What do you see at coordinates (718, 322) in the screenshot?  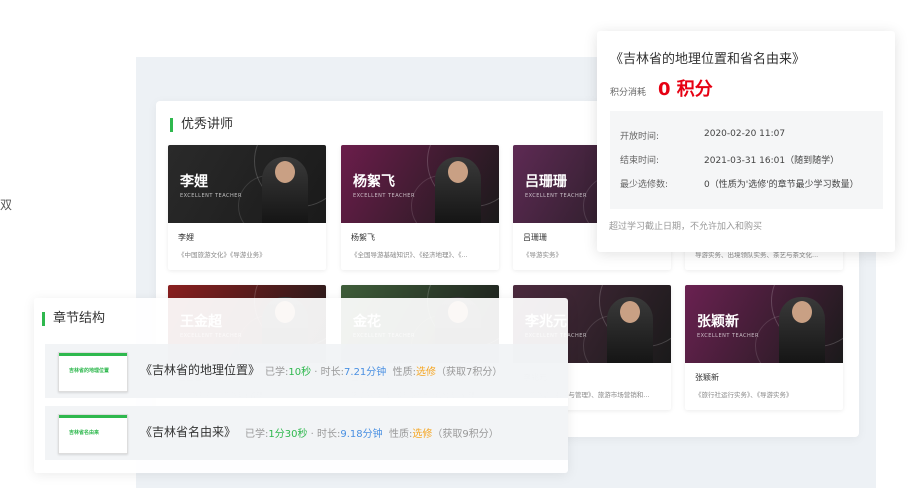 I see `lecturer-photo-name: 张颖新` at bounding box center [718, 322].